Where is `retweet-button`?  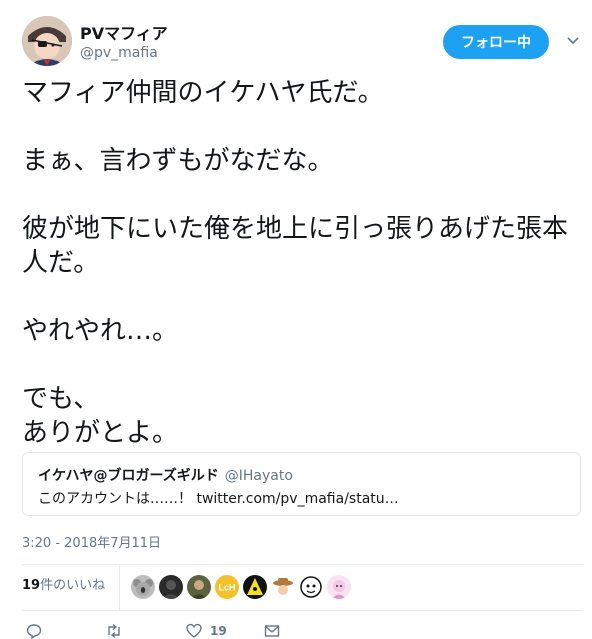
retweet-button is located at coordinates (114, 631).